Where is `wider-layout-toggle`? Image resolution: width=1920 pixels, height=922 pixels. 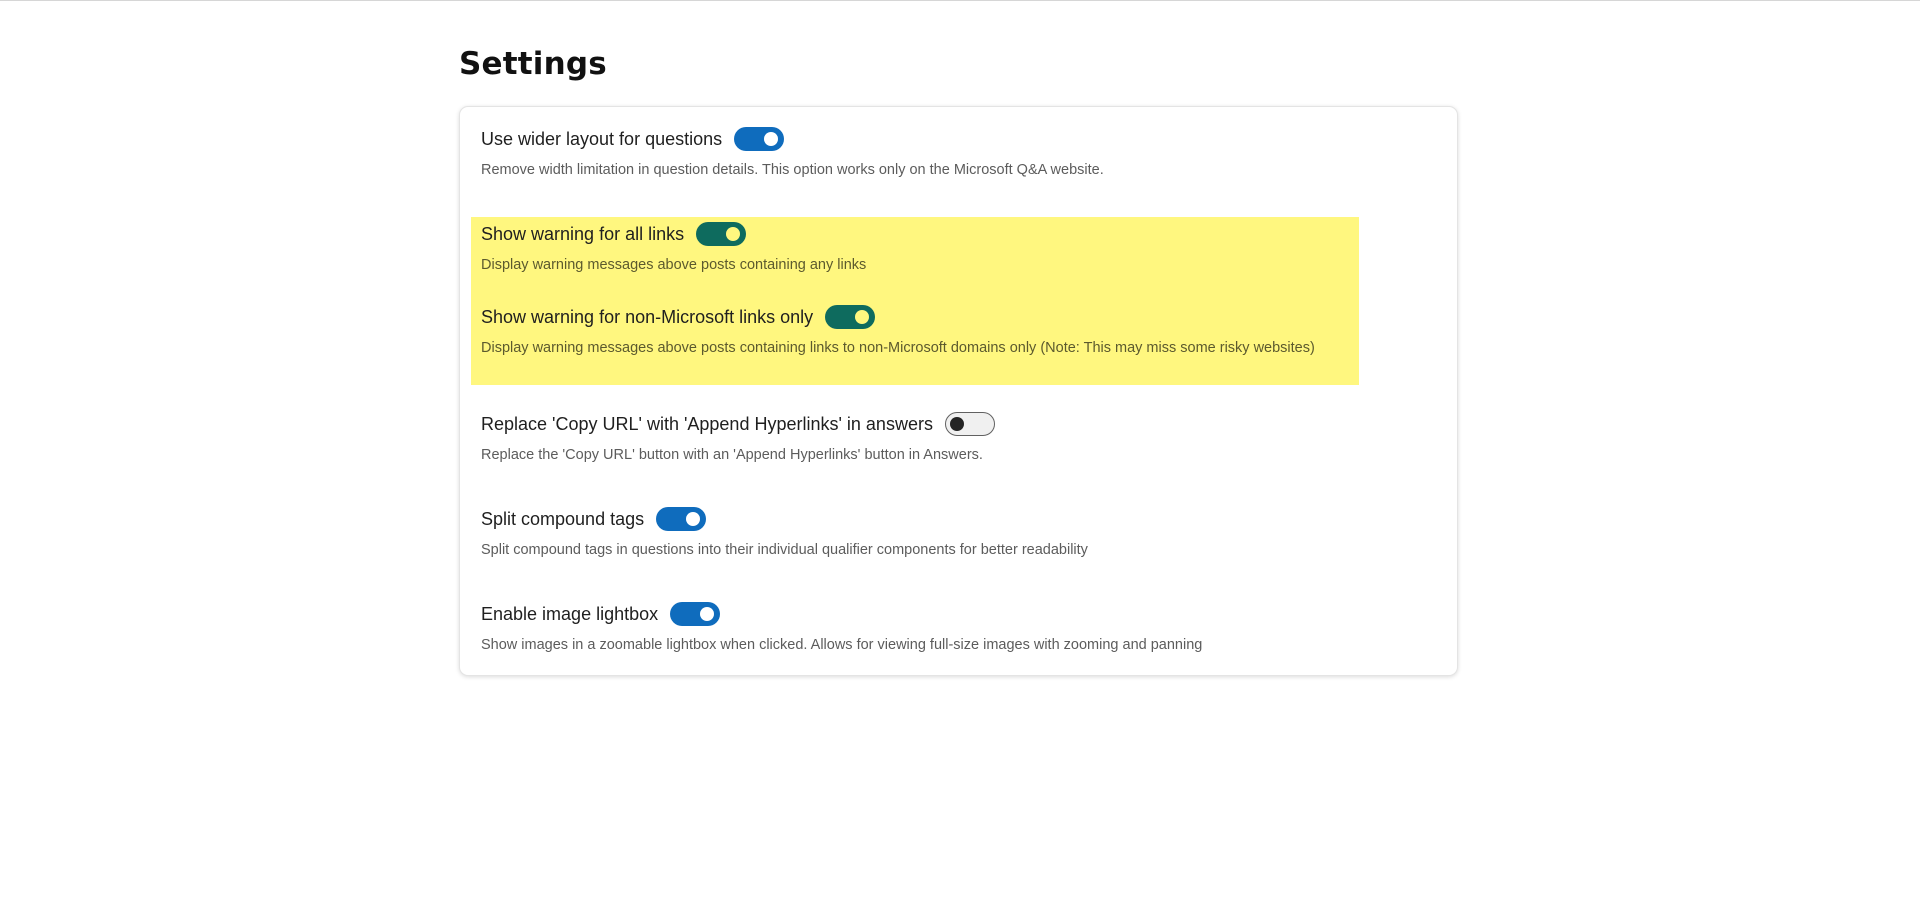
wider-layout-toggle is located at coordinates (759, 139).